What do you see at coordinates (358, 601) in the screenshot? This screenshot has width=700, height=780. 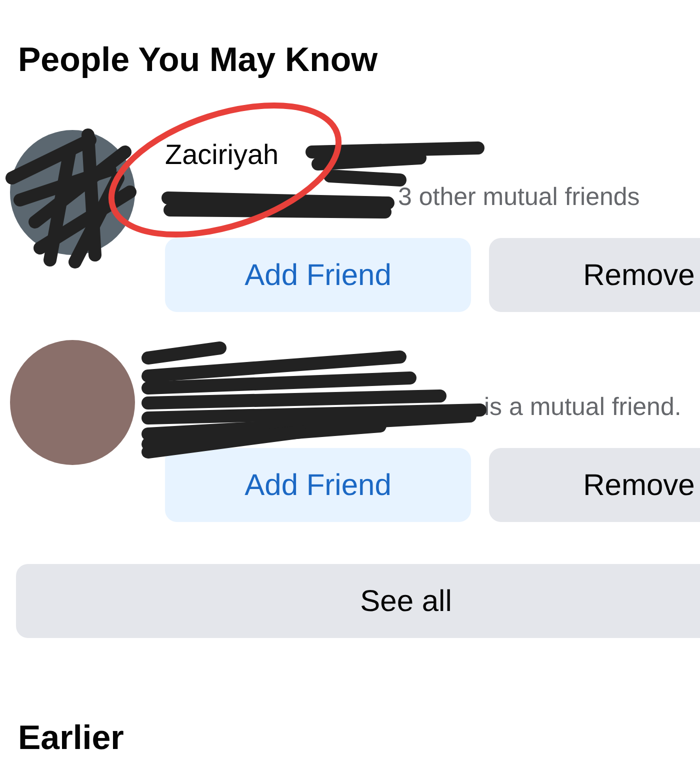 I see `see-all-button: See all` at bounding box center [358, 601].